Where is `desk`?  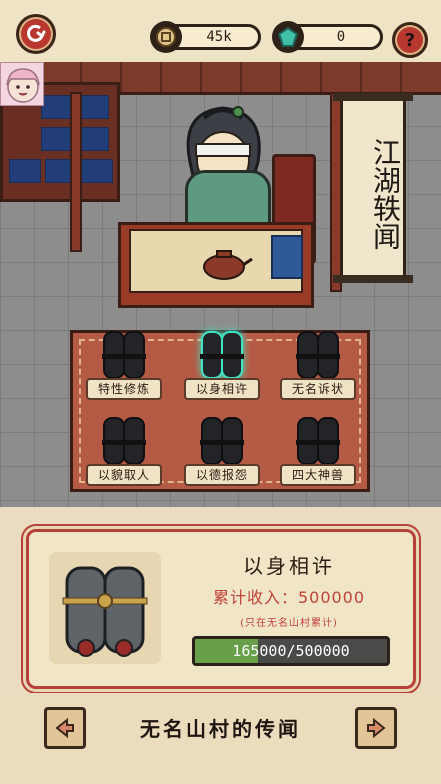 desk is located at coordinates (216, 265).